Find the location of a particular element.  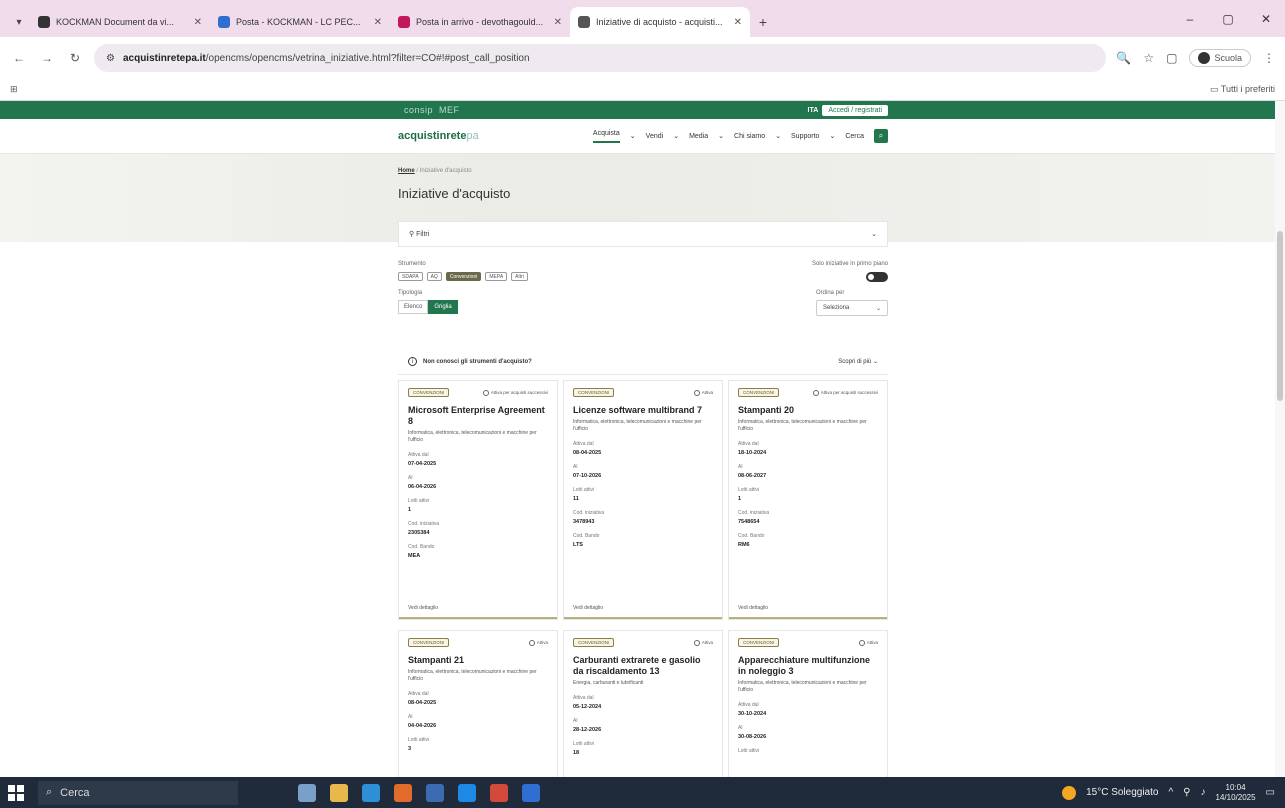

notifications-icon: ▭ is located at coordinates (1270, 792).